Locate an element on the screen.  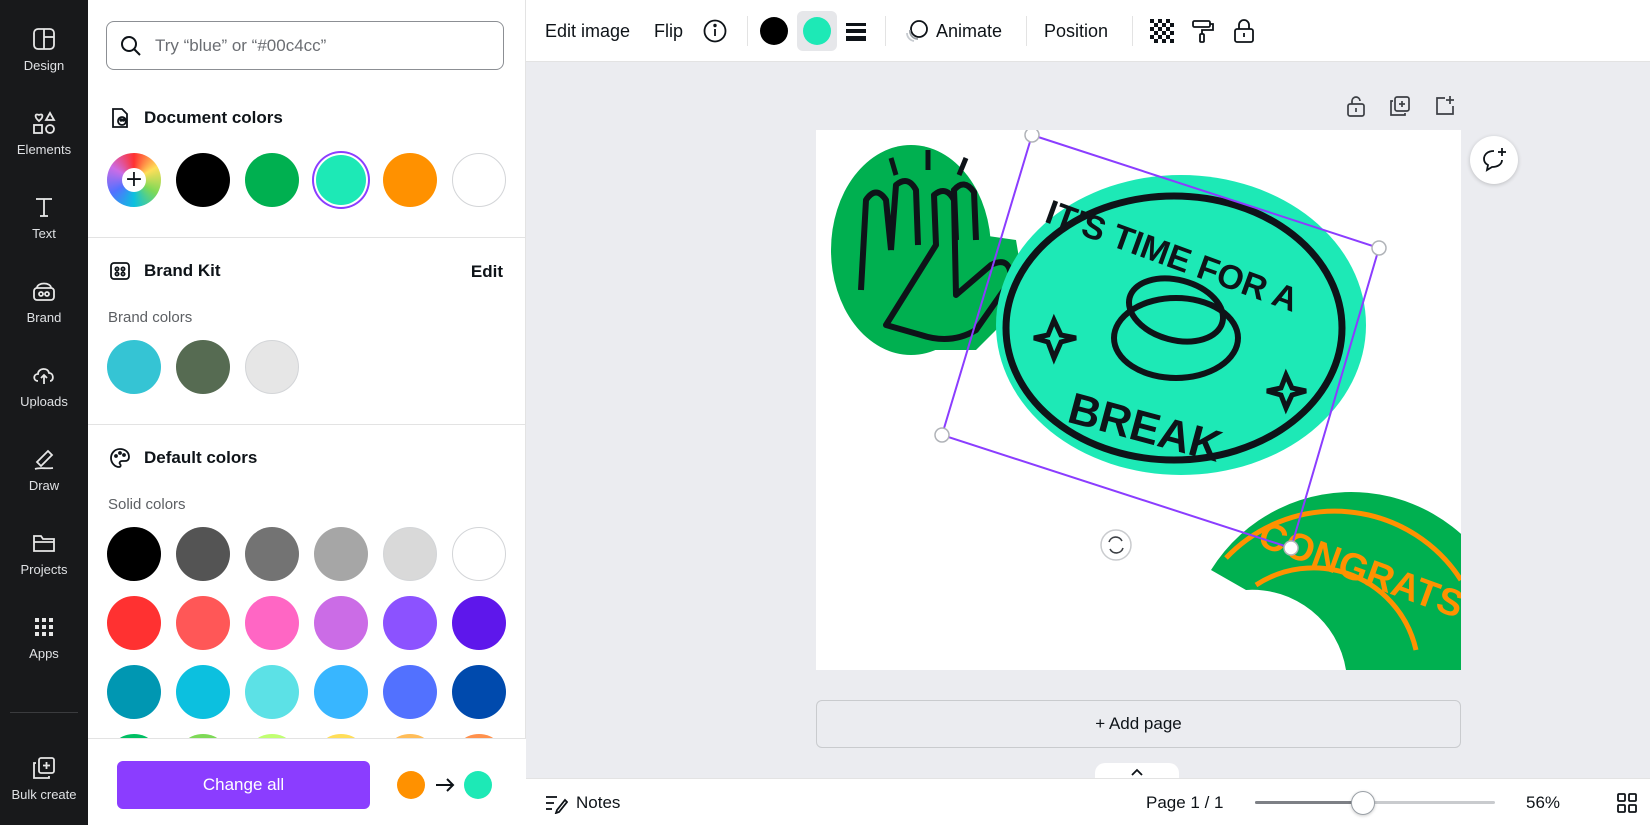
solid-colors-label: Solid colors is located at coordinates (147, 504).